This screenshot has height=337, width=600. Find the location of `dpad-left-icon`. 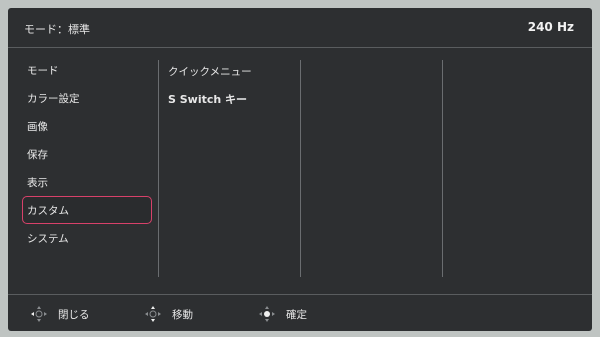

dpad-left-icon is located at coordinates (39, 314).